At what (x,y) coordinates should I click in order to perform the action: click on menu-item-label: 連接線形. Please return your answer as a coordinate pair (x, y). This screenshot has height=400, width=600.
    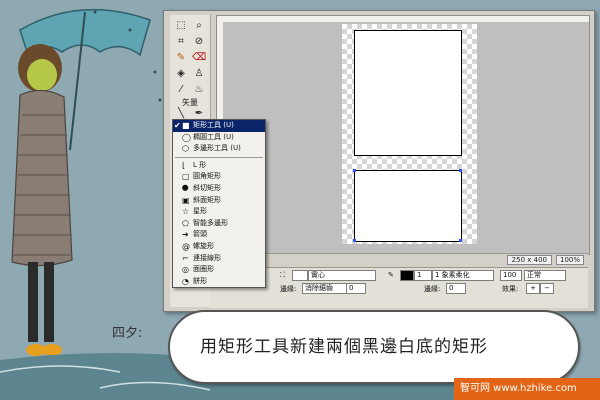
    Looking at the image, I should click on (207, 257).